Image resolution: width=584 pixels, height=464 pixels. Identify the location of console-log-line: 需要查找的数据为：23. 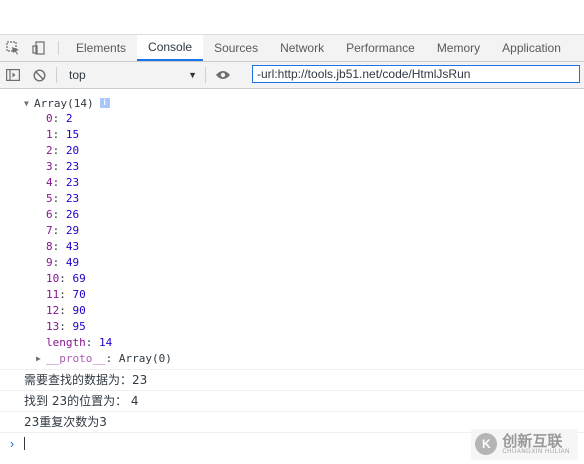
(292, 379).